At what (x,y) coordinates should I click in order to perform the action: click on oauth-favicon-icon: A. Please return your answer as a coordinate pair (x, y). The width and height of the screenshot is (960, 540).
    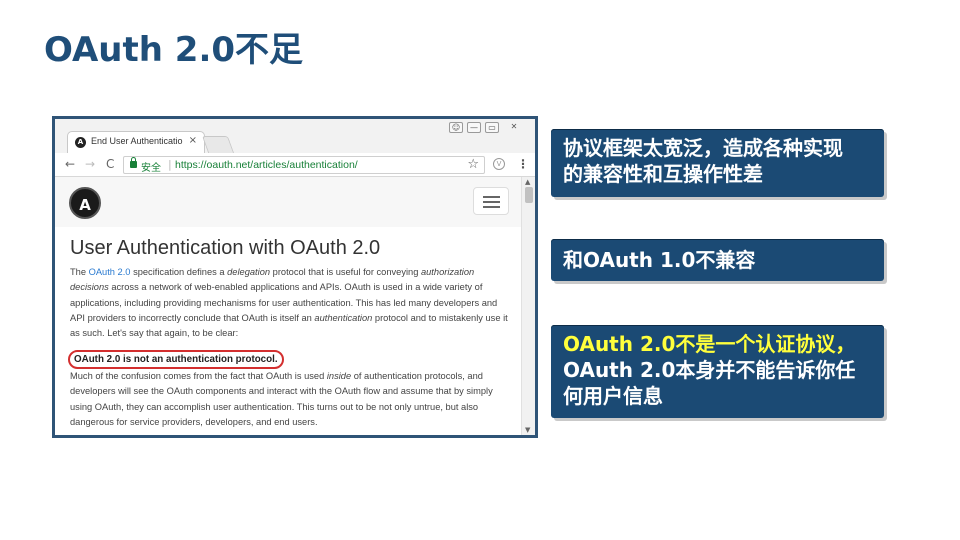
    Looking at the image, I should click on (80, 142).